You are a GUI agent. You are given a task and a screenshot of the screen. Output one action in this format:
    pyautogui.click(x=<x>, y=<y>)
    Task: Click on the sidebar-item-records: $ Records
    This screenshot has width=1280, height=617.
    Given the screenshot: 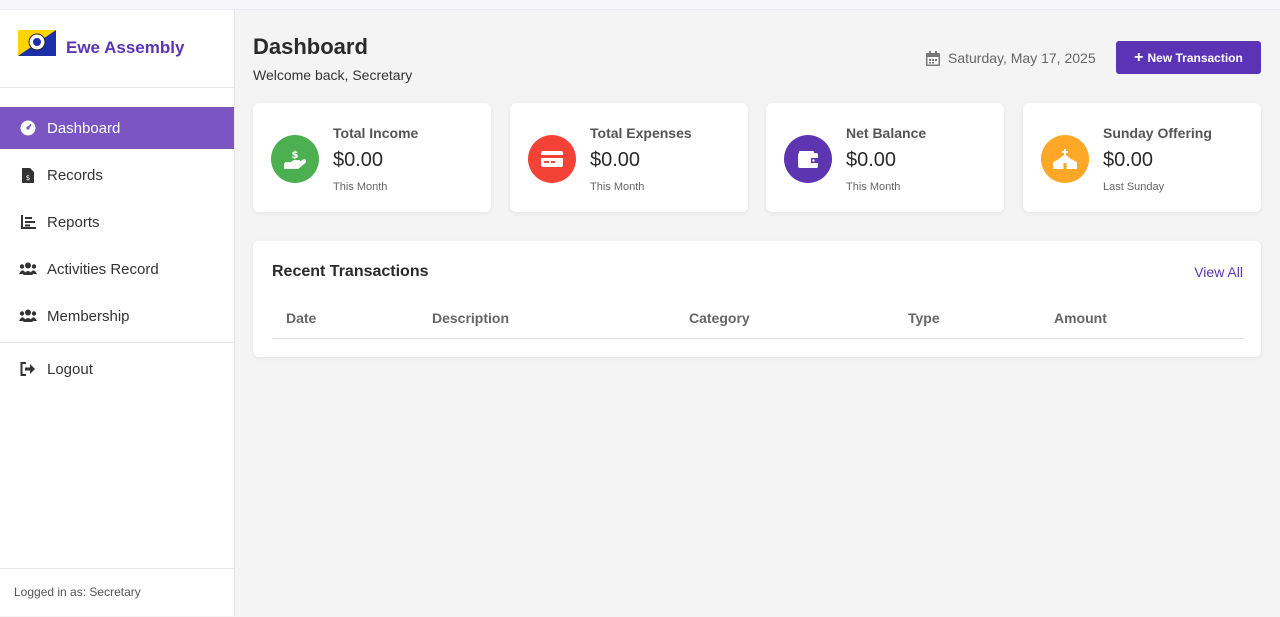 What is the action you would take?
    pyautogui.click(x=117, y=175)
    